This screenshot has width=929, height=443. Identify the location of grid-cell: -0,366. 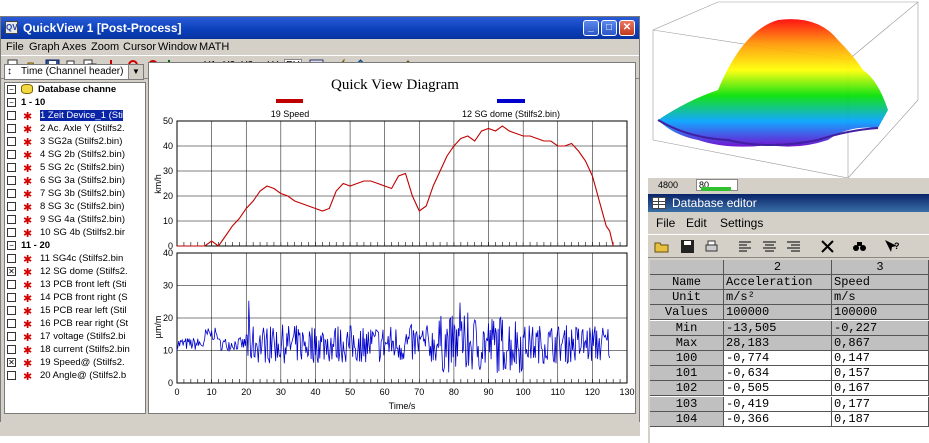
(778, 419).